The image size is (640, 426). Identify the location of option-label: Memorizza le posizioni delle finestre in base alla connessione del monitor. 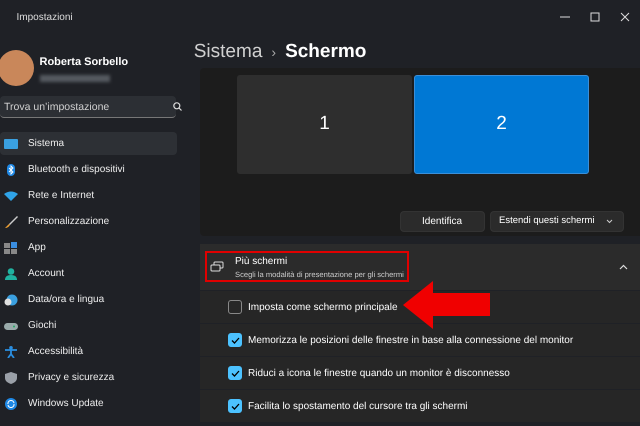
(411, 341).